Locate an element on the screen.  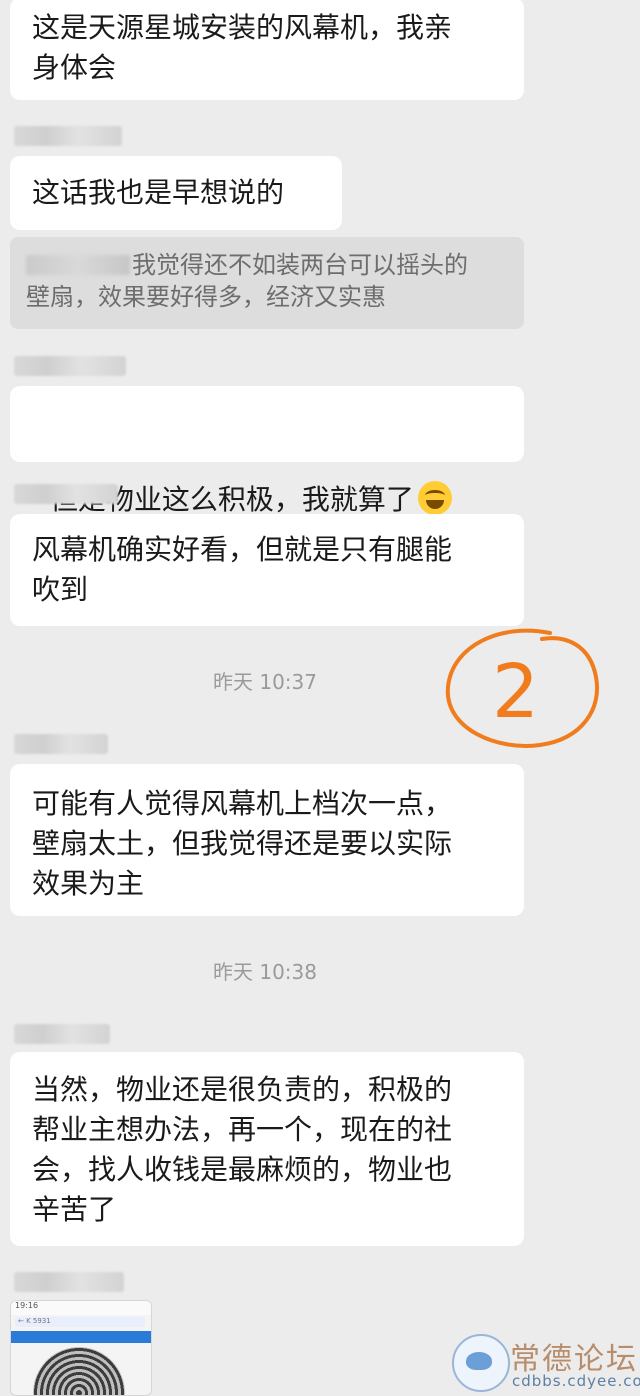
watermark-url: cdbbs.cdyee.com is located at coordinates (576, 1381).